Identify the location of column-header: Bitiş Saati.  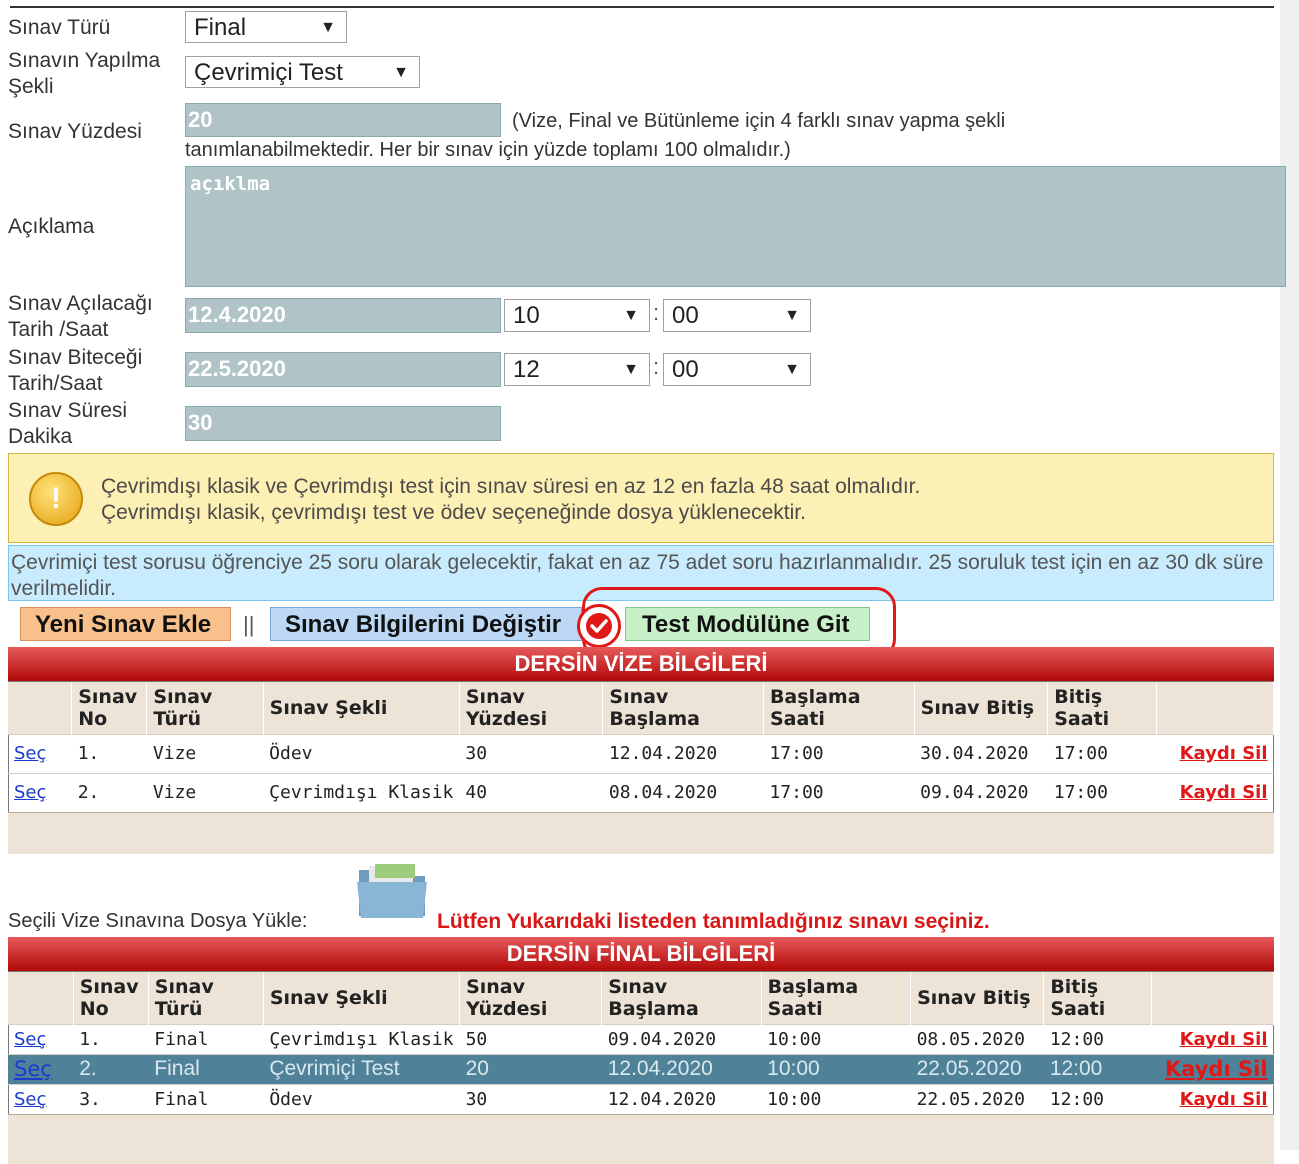
(1097, 998).